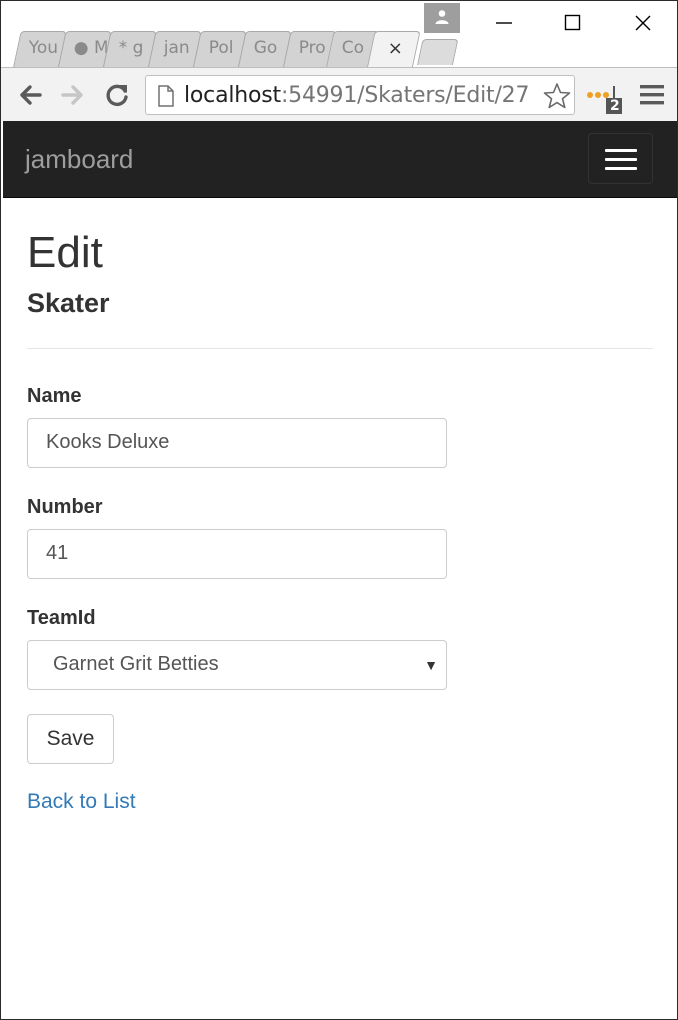 The image size is (678, 1020). Describe the element at coordinates (237, 443) in the screenshot. I see `name-input: Kooks Deluxe` at that location.